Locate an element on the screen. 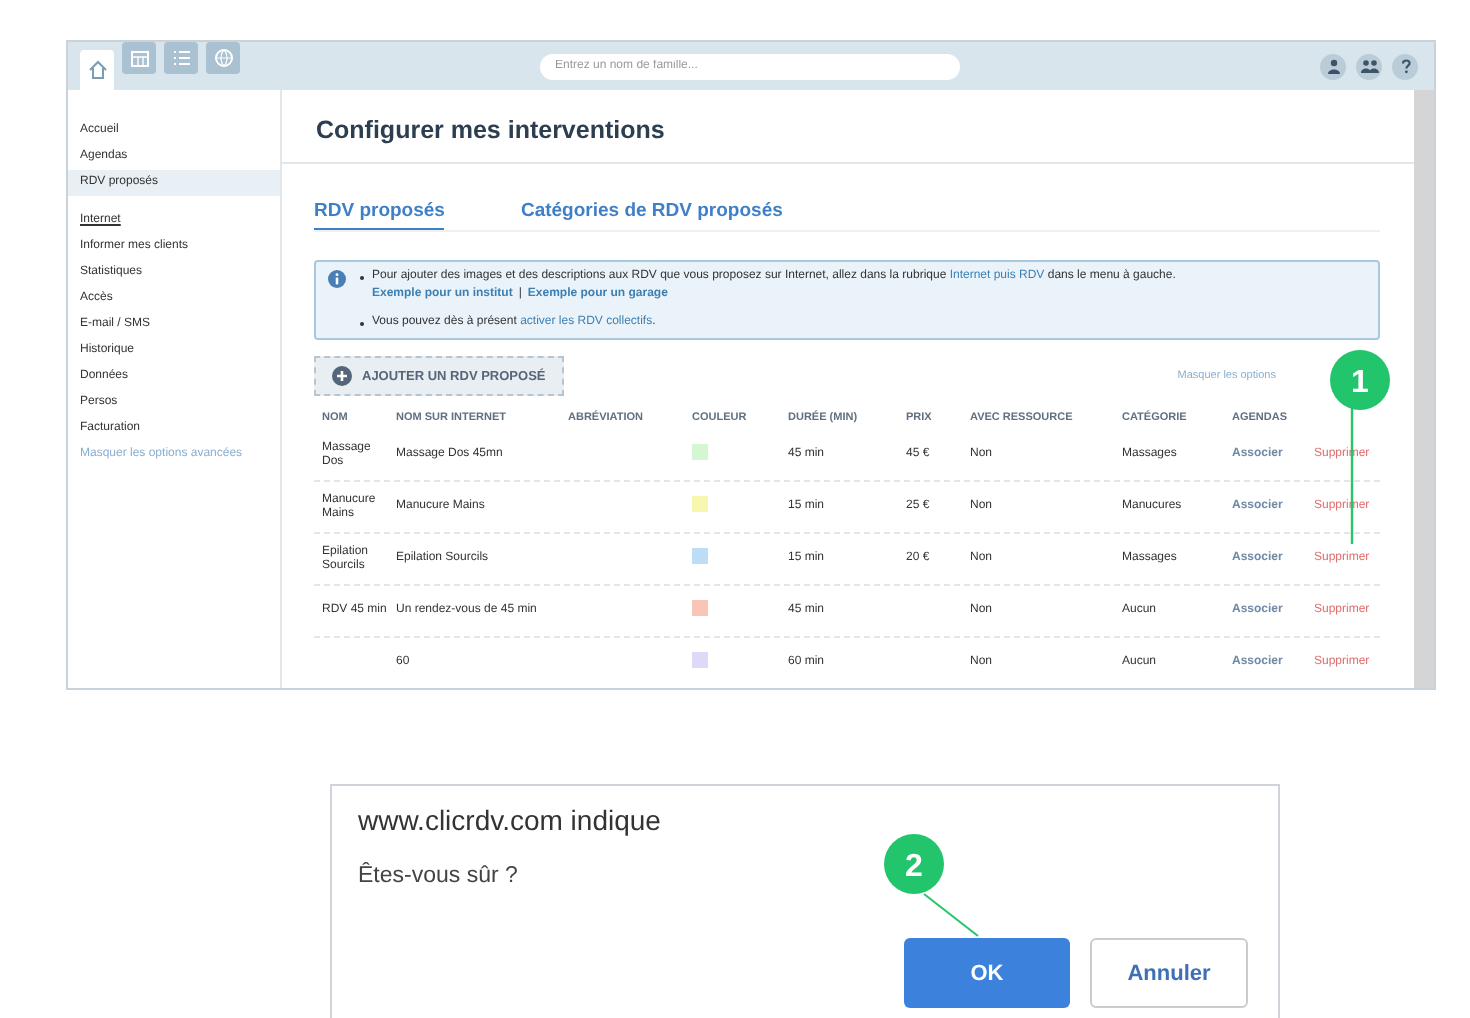 This screenshot has width=1470, height=1018. calendar-icon is located at coordinates (139, 58).